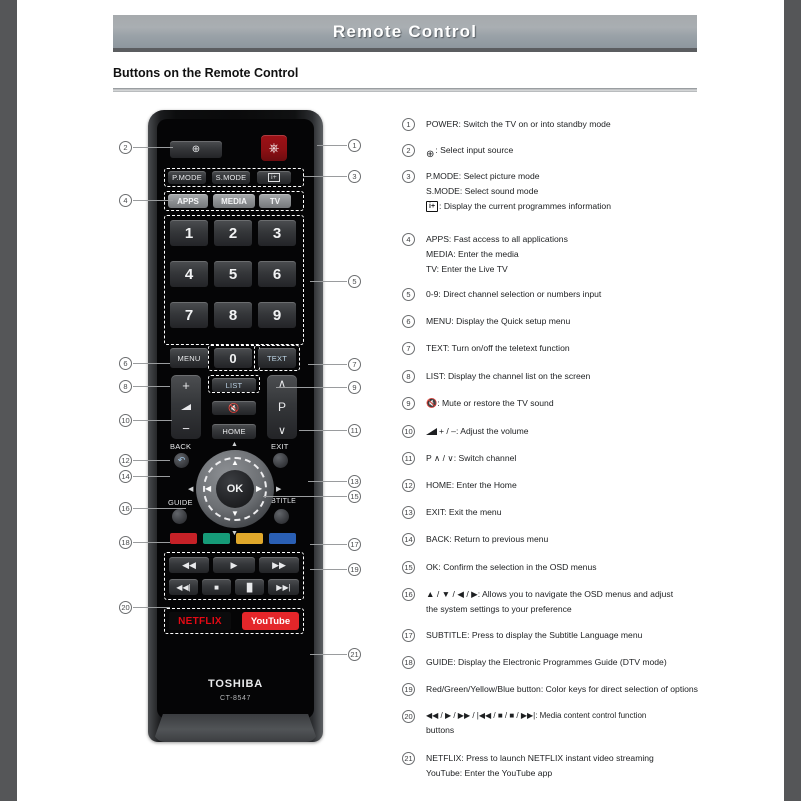 The image size is (801, 801). I want to click on dpad: ▲ ▼ ◀ ▶ OK, so click(235, 489).